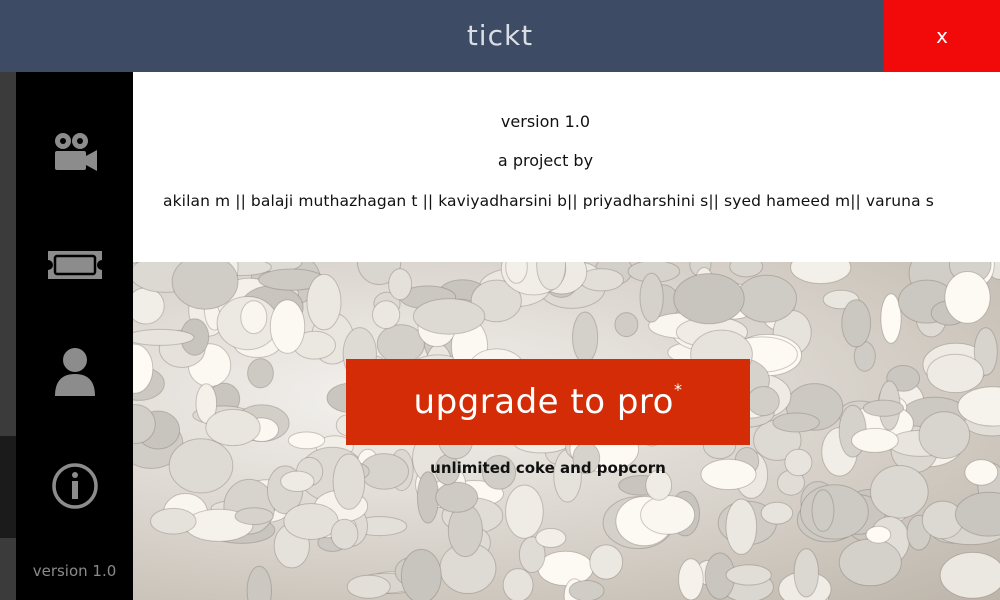  What do you see at coordinates (8, 487) in the screenshot?
I see `sidebar-active-indicator` at bounding box center [8, 487].